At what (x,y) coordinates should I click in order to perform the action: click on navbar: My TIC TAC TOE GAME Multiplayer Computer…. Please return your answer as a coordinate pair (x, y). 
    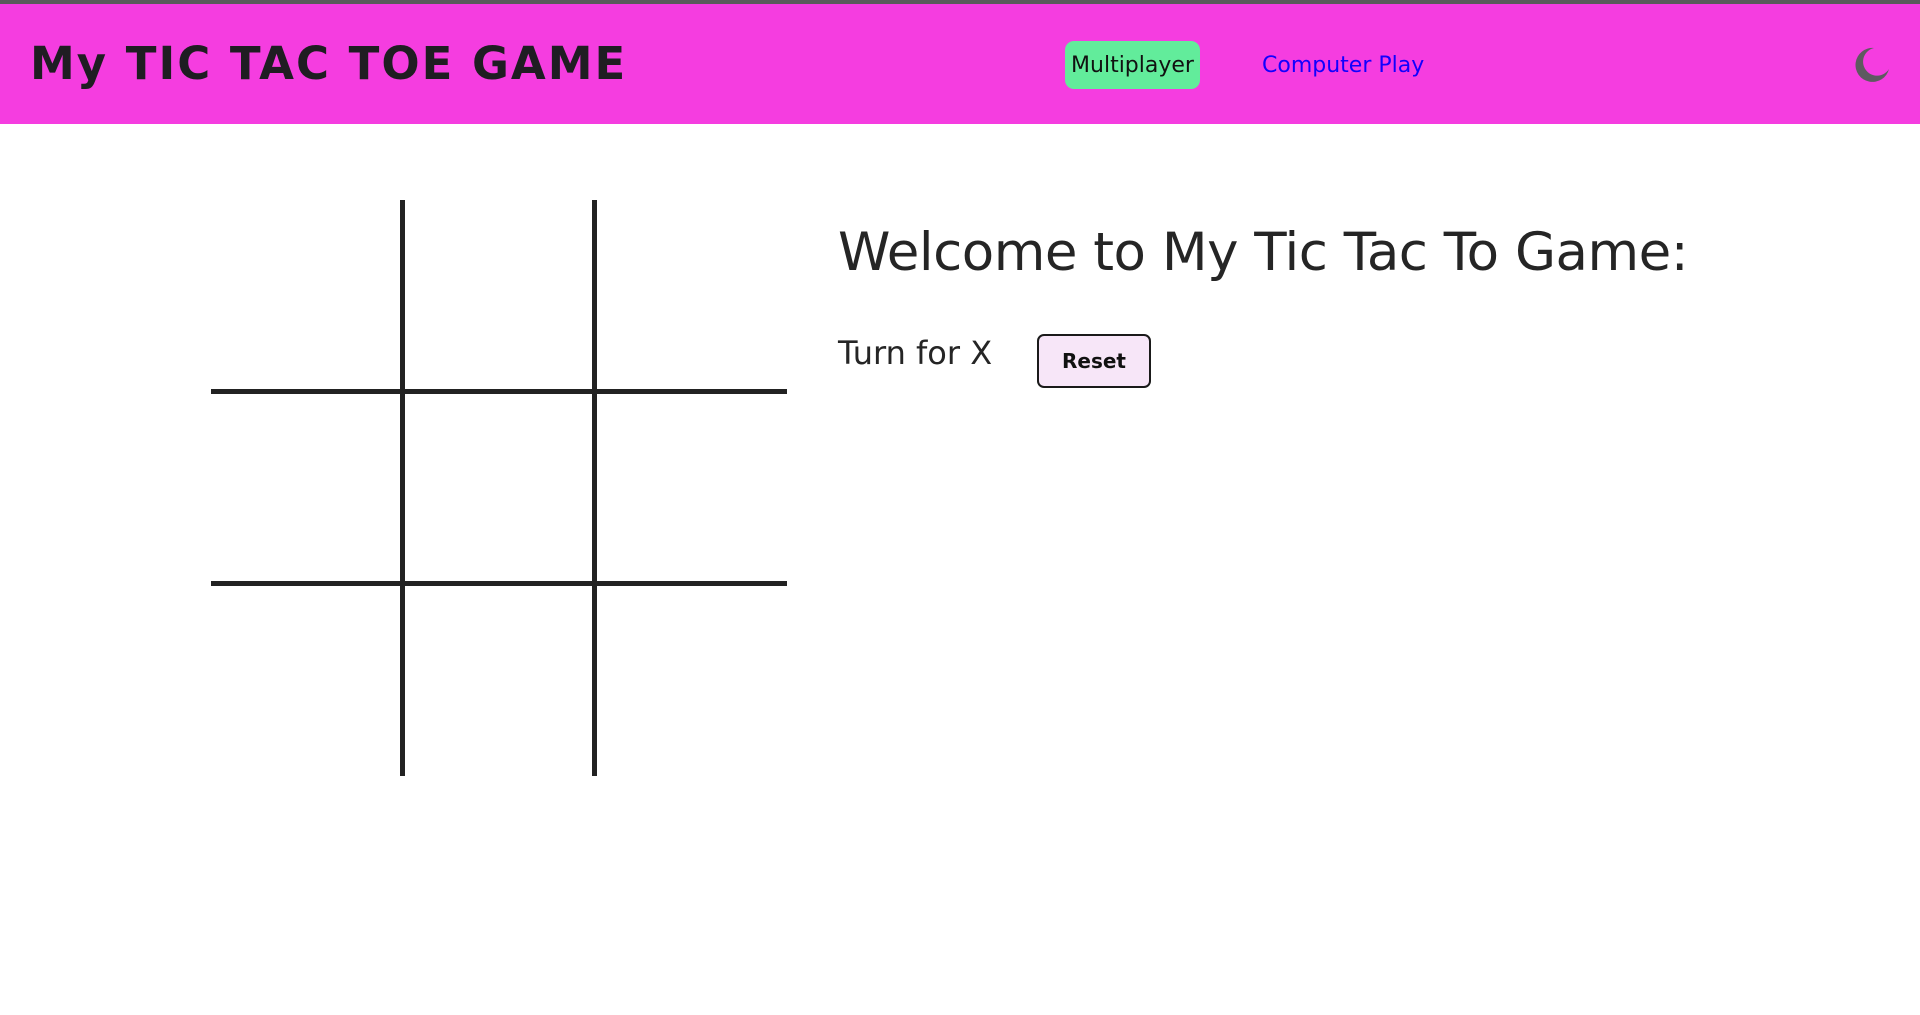
    Looking at the image, I should click on (960, 64).